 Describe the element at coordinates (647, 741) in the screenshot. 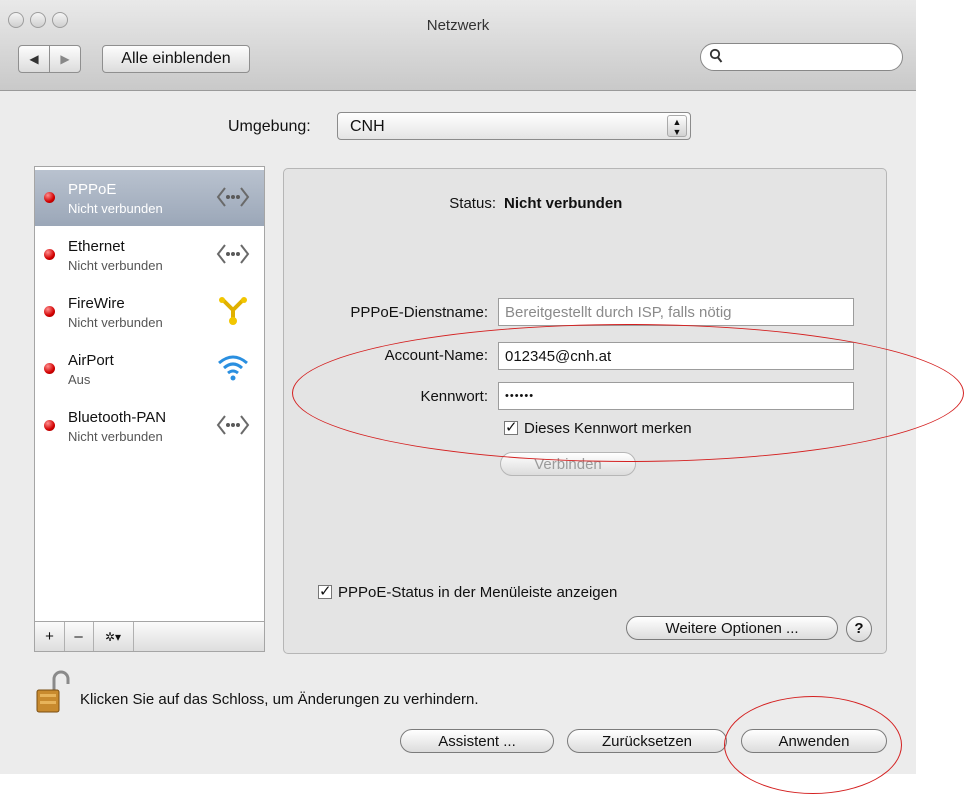

I see `revert-button: Zurücksetzen` at that location.